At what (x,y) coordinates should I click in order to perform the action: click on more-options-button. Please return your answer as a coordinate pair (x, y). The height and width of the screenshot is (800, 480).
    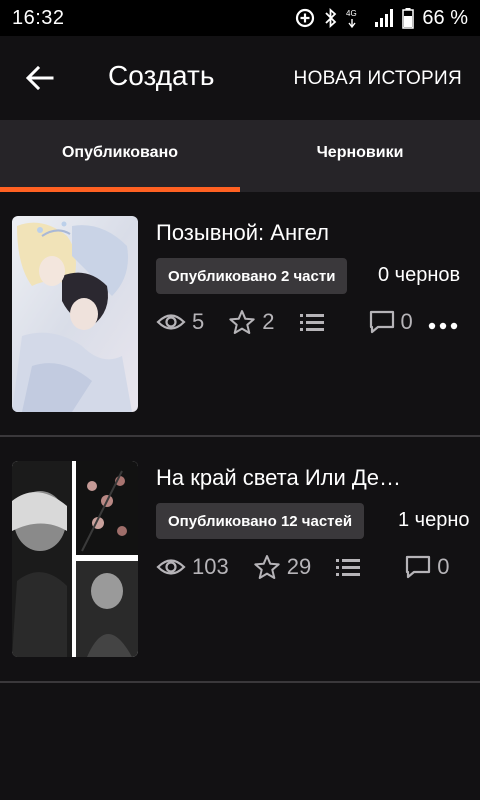
    Looking at the image, I should click on (443, 323).